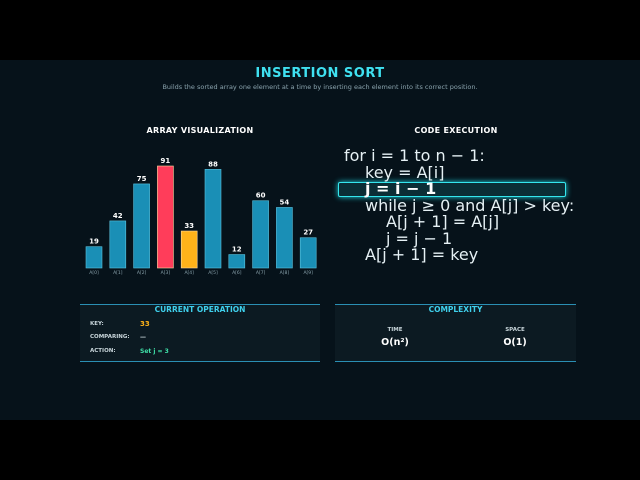  What do you see at coordinates (94, 242) in the screenshot?
I see `bar-value-label: 19` at bounding box center [94, 242].